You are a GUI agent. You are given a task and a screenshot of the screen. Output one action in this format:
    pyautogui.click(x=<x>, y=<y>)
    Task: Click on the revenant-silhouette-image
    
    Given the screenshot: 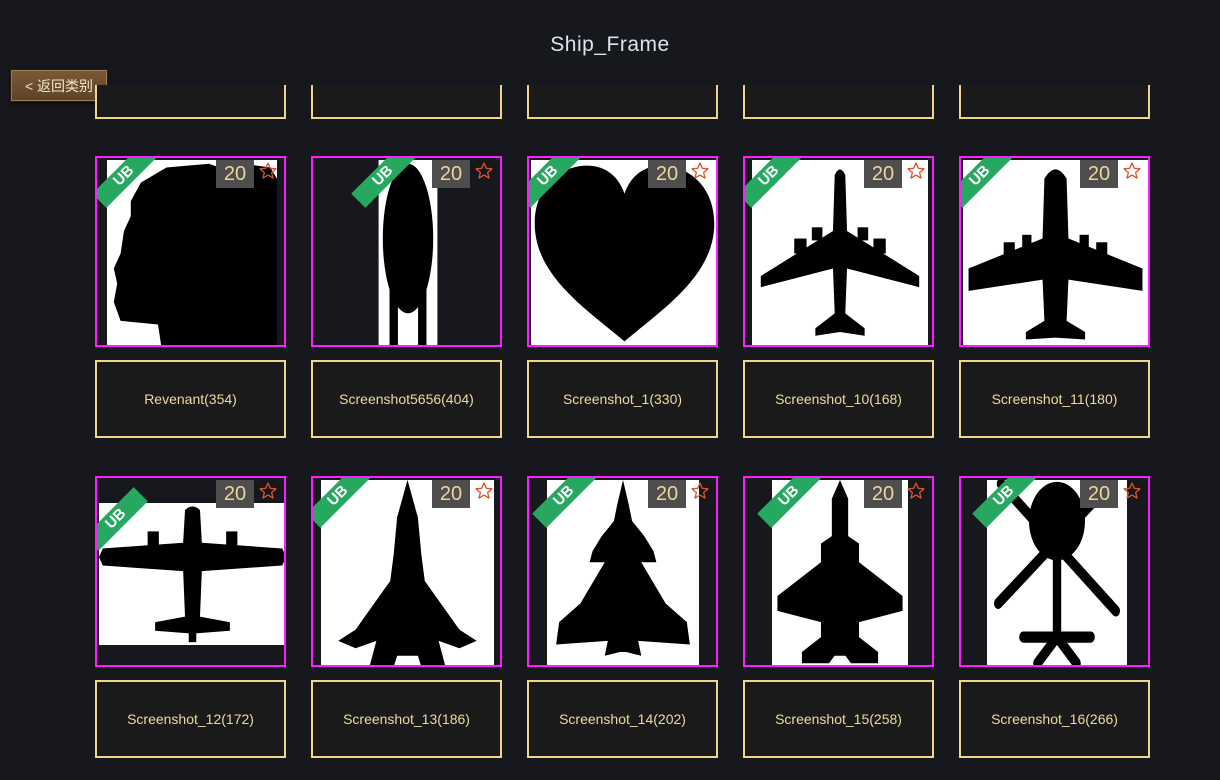 What is the action you would take?
    pyautogui.click(x=192, y=252)
    